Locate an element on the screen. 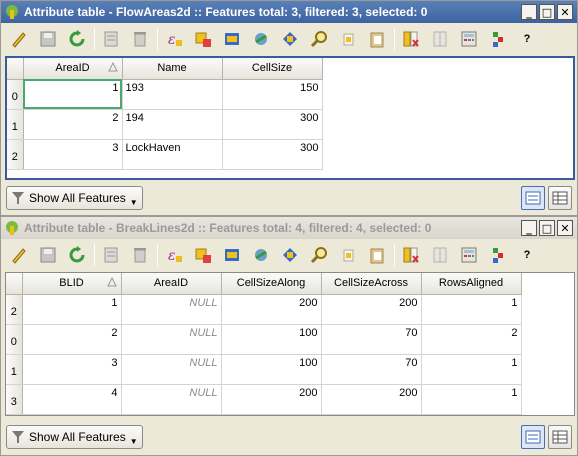  table-row: 2 3 LockHaven 300 is located at coordinates (165, 154).